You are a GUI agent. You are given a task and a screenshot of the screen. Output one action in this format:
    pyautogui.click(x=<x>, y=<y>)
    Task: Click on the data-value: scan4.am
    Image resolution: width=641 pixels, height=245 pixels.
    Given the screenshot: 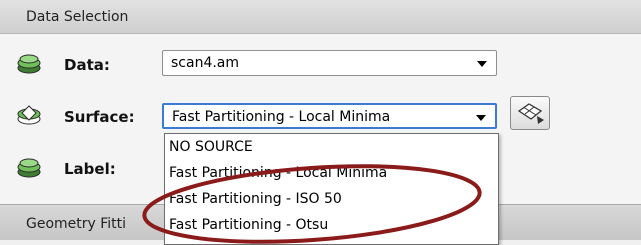 What is the action you would take?
    pyautogui.click(x=205, y=63)
    